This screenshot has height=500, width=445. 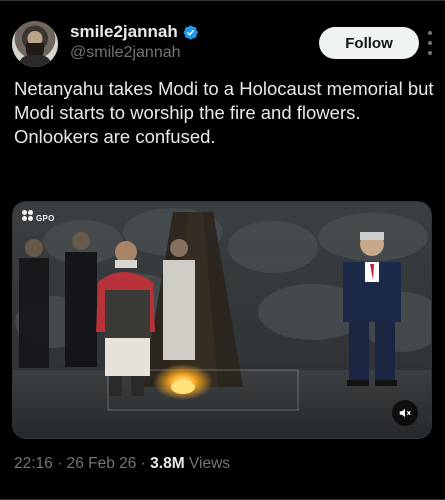 I want to click on avatar-shirt, so click(x=35, y=61).